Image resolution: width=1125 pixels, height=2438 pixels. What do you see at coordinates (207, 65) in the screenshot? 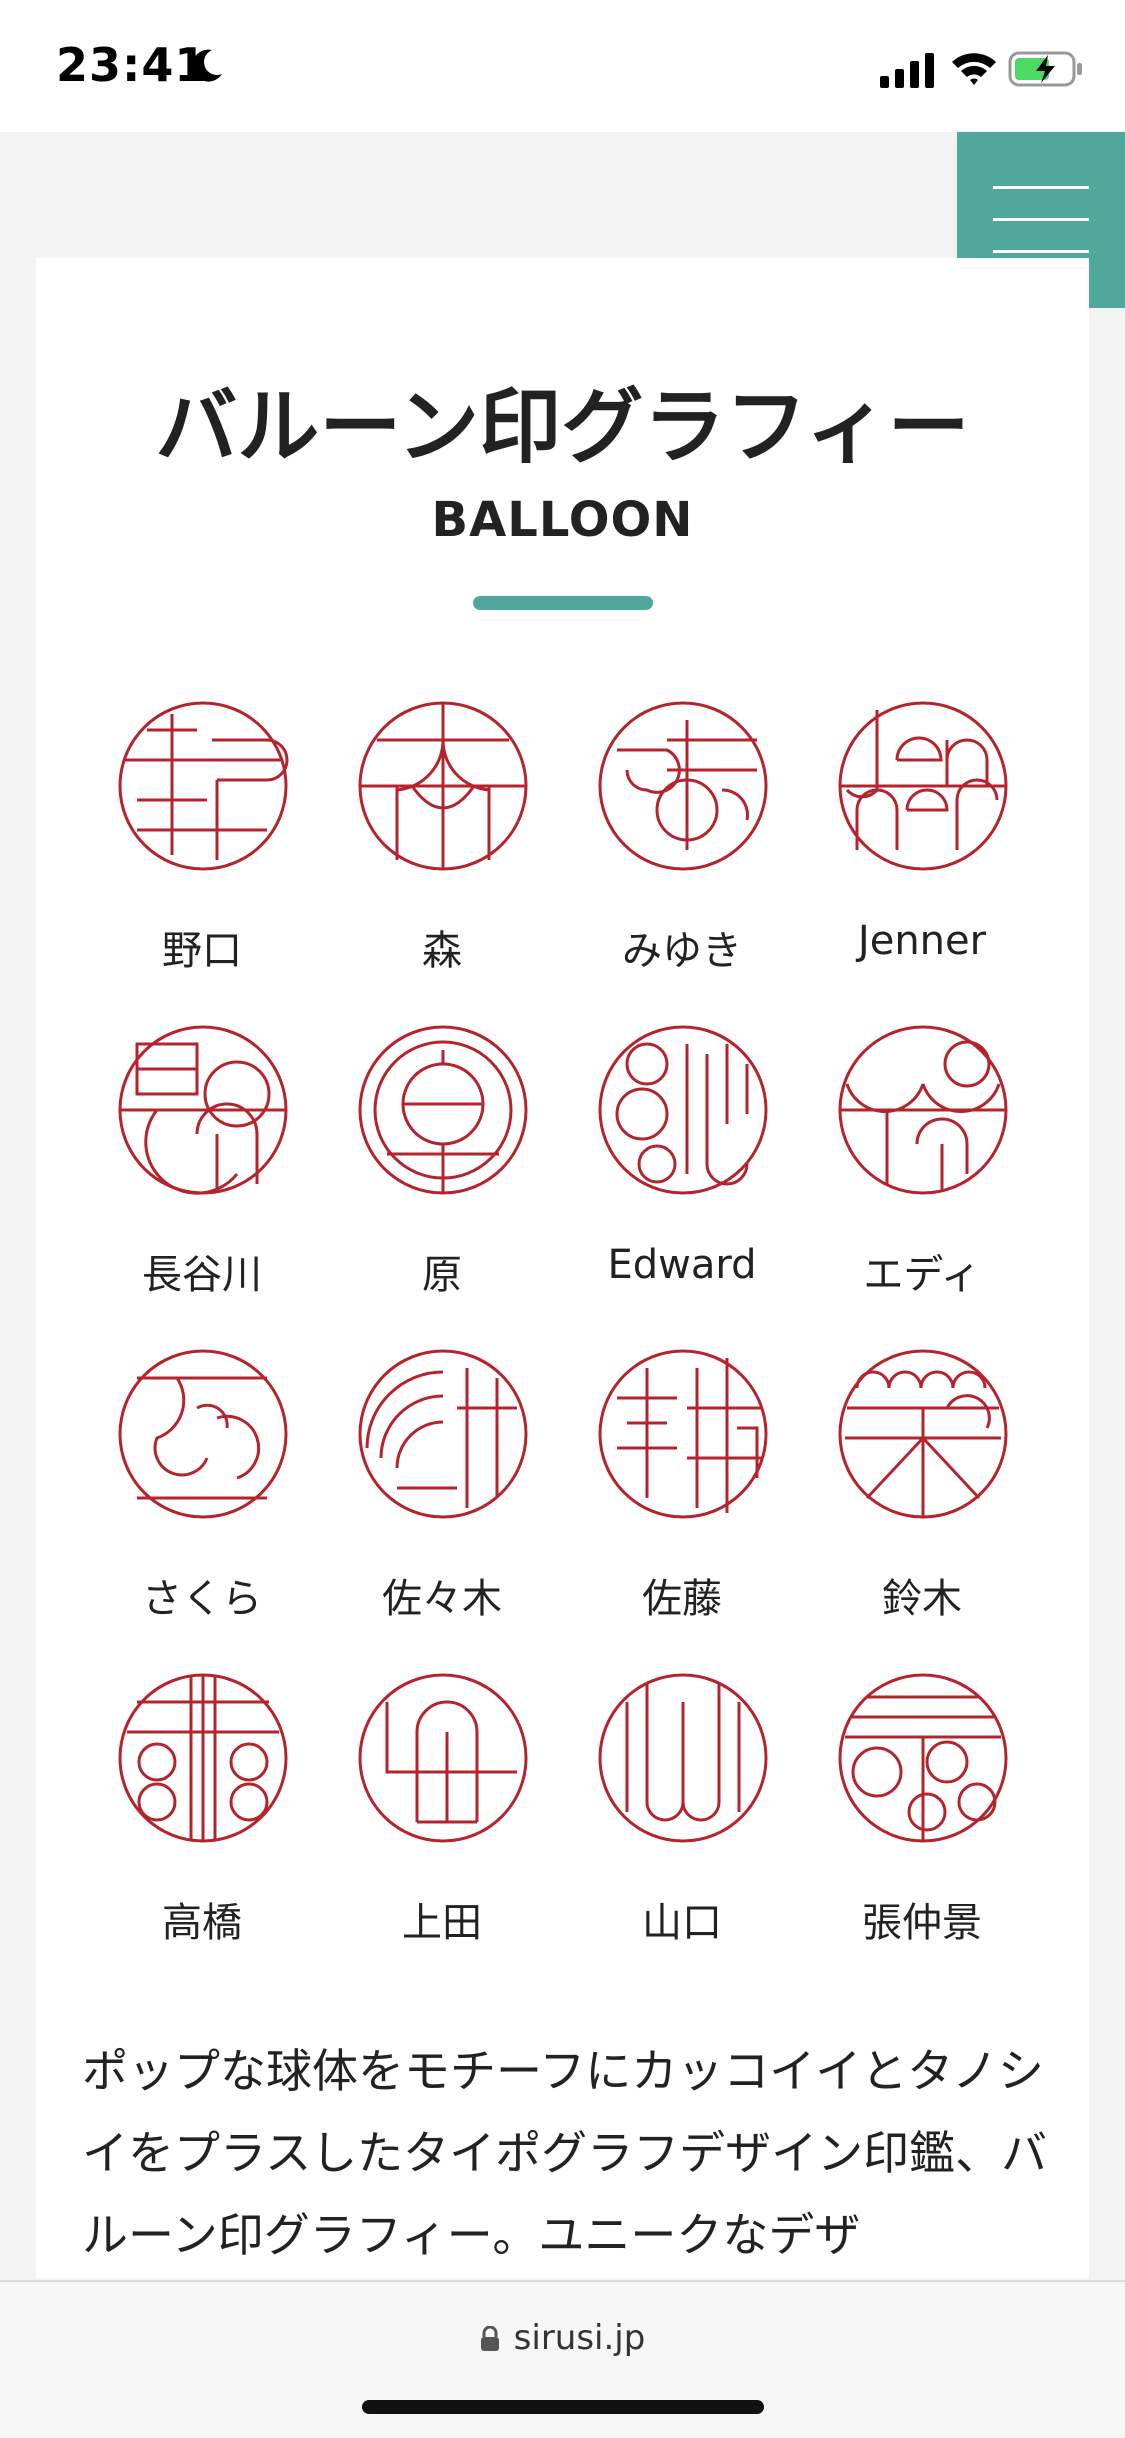
I see `moon-icon` at bounding box center [207, 65].